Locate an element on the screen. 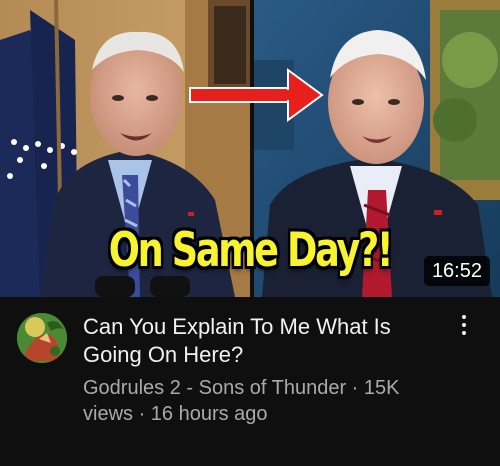 Image resolution: width=500 pixels, height=466 pixels. upload-age: 16 hours ago is located at coordinates (209, 414).